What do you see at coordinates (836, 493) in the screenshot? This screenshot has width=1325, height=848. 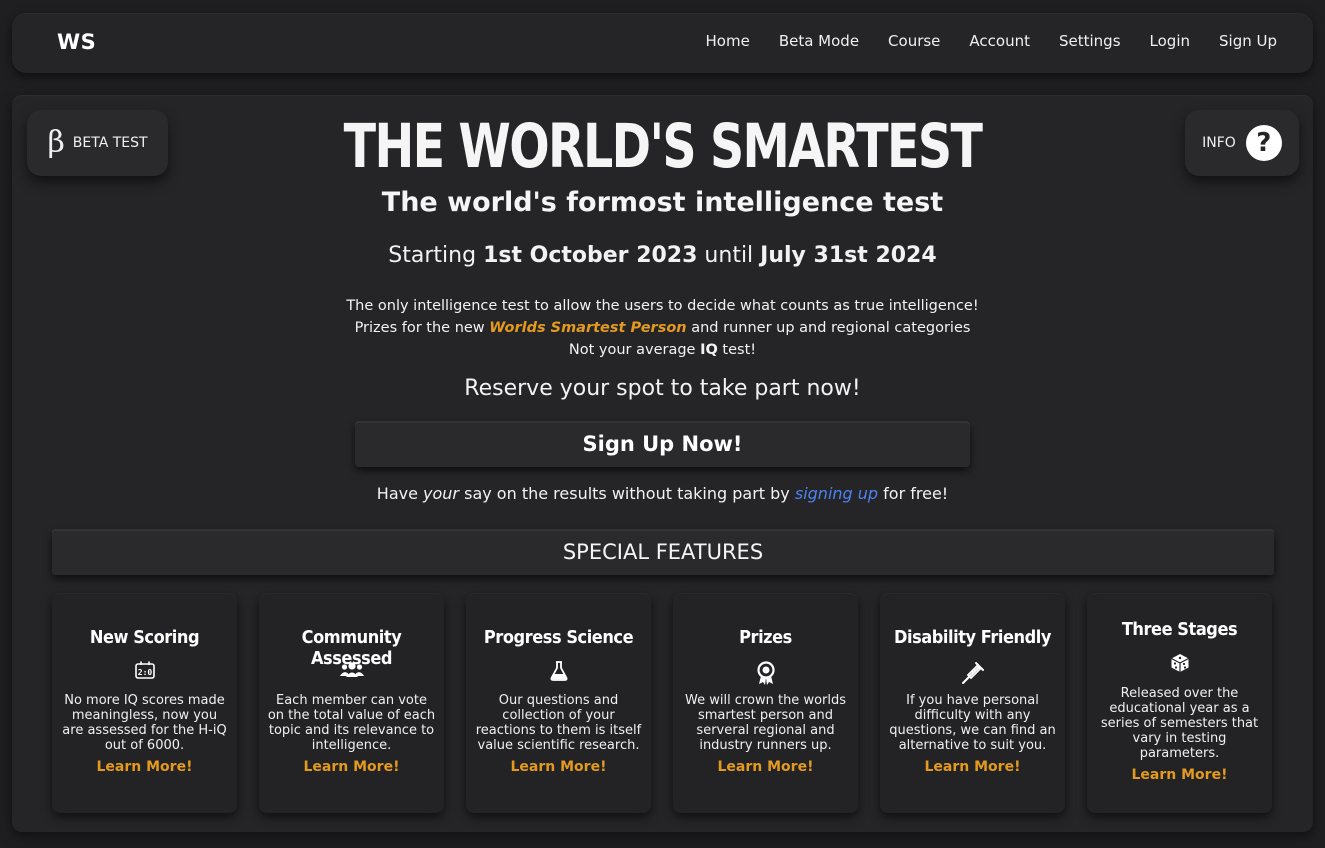 I see `signing-up-link: signing up` at bounding box center [836, 493].